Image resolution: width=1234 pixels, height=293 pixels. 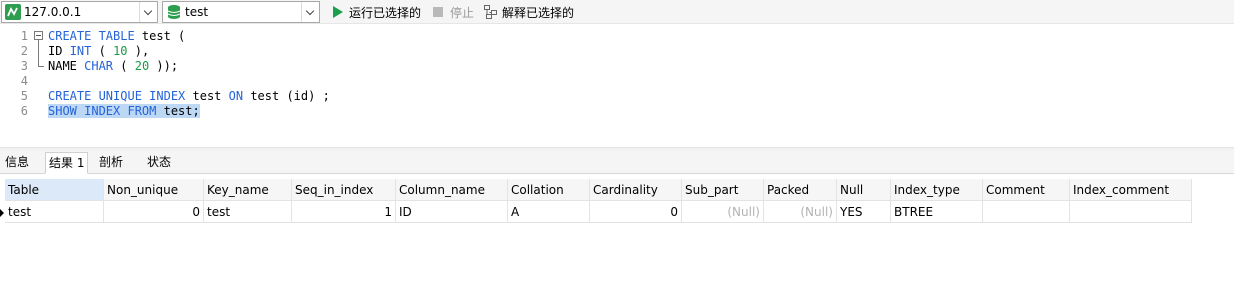 I want to click on database-icon, so click(x=174, y=12).